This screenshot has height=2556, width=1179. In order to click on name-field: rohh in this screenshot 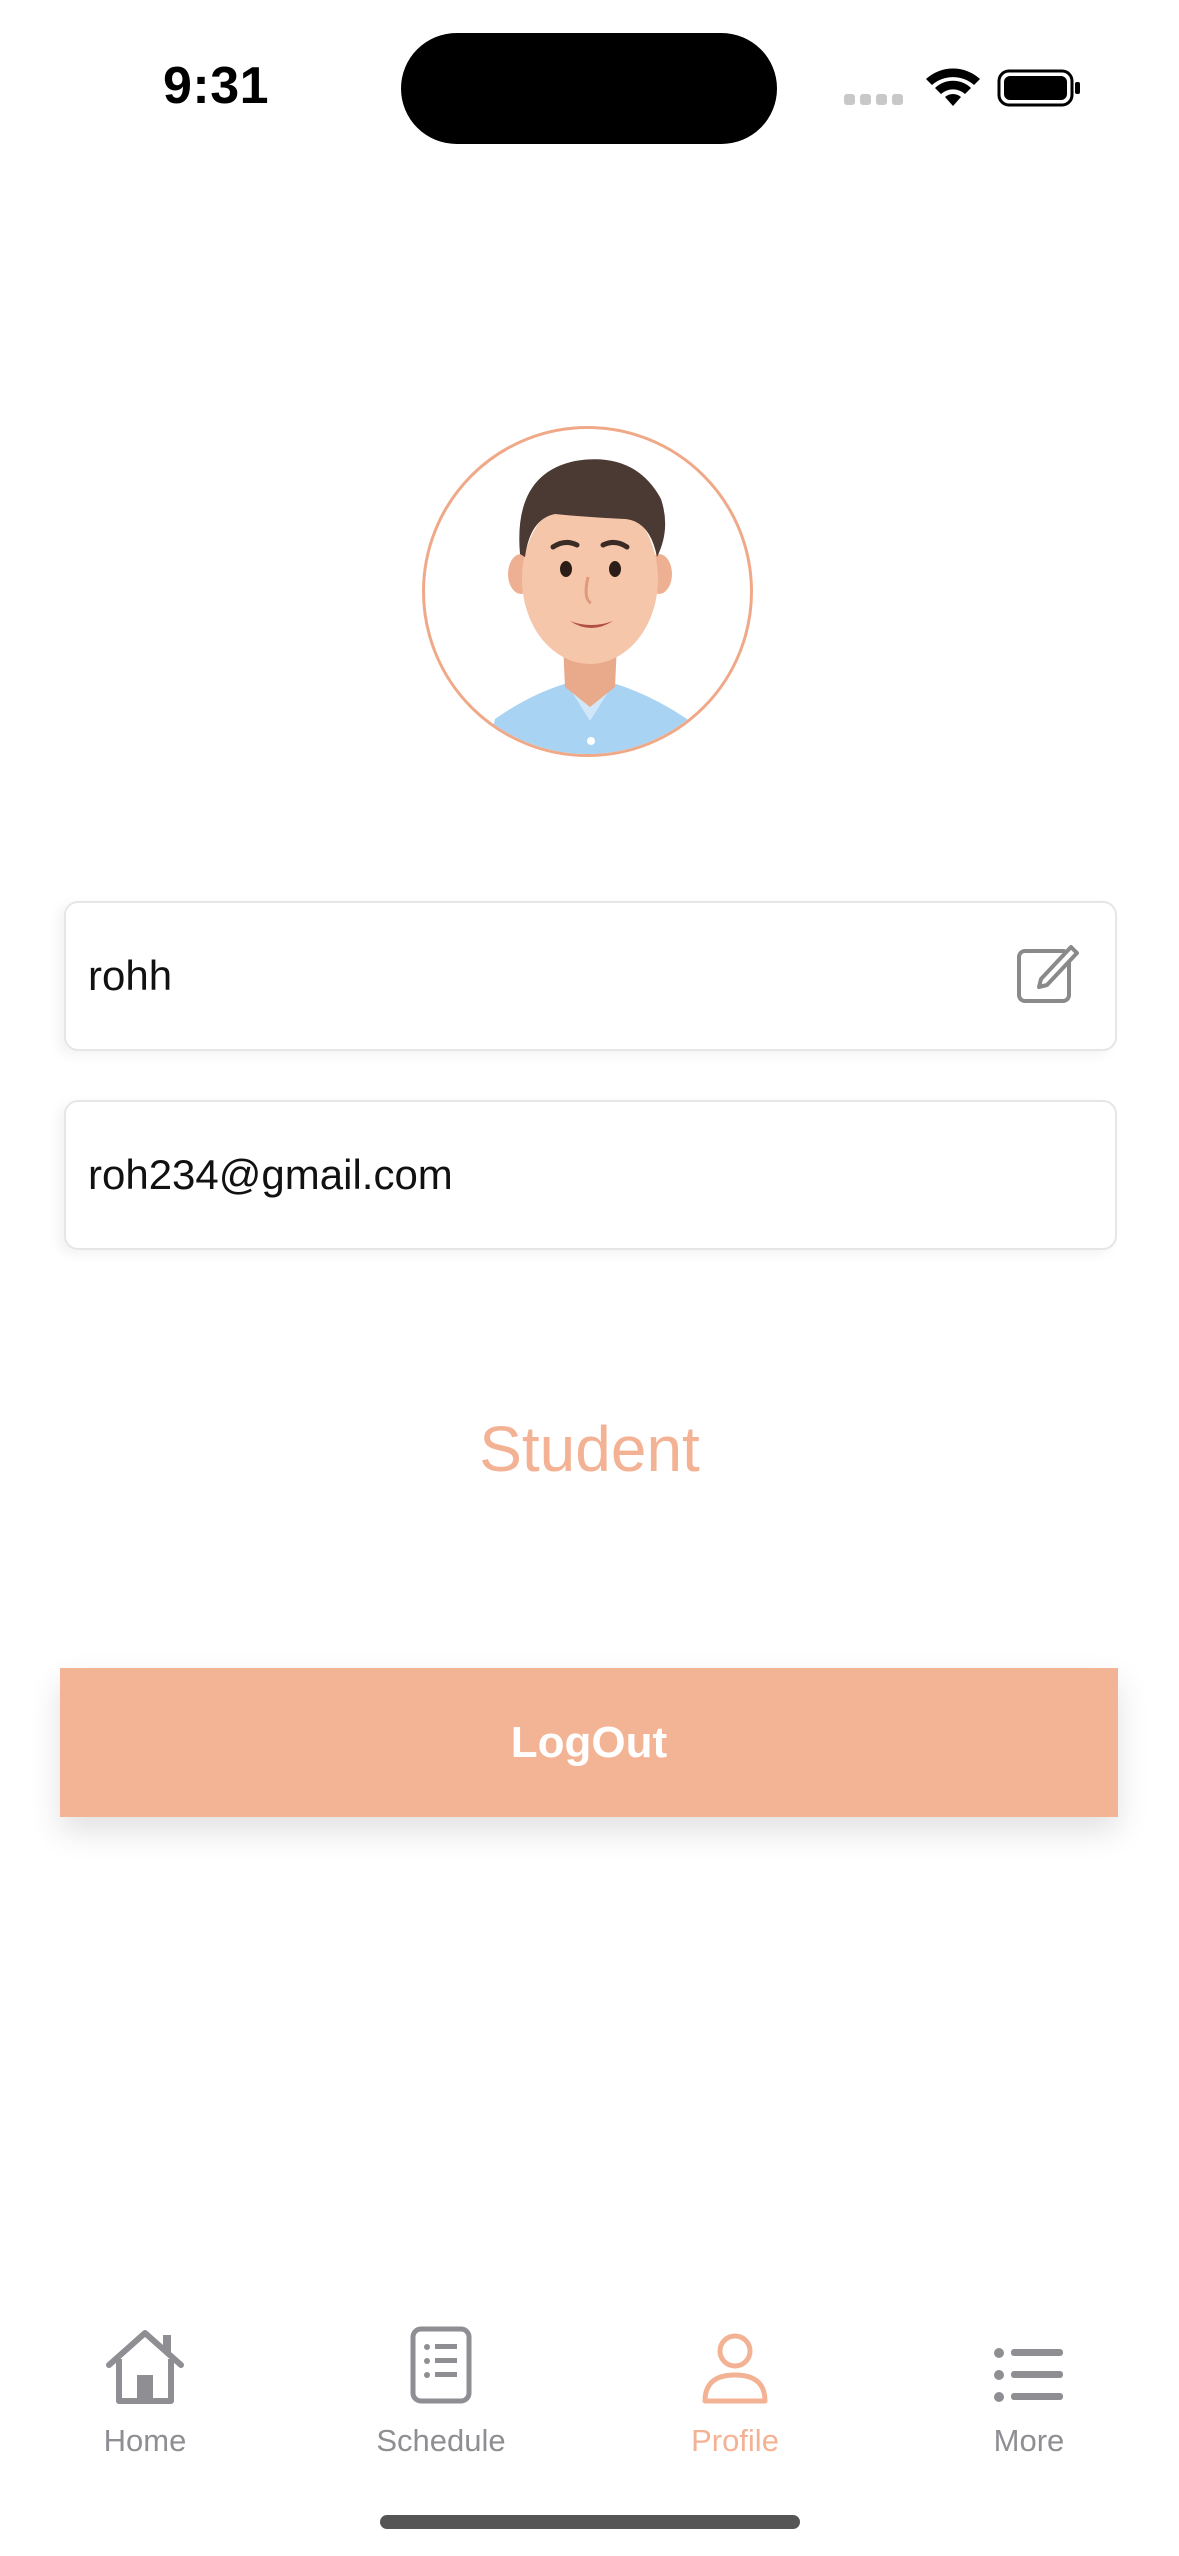, I will do `click(590, 976)`.